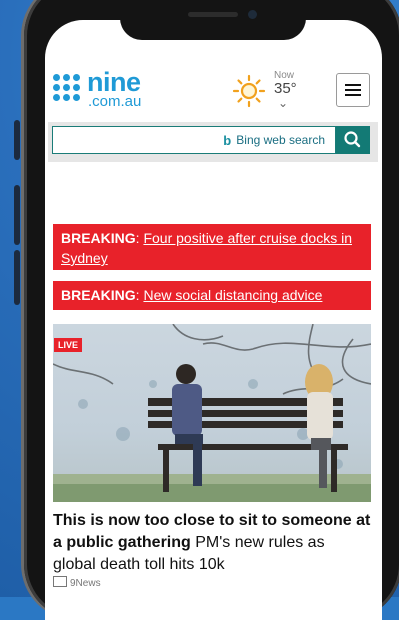 The image size is (399, 620). I want to click on nine-logo: nine .com.au, so click(108, 88).